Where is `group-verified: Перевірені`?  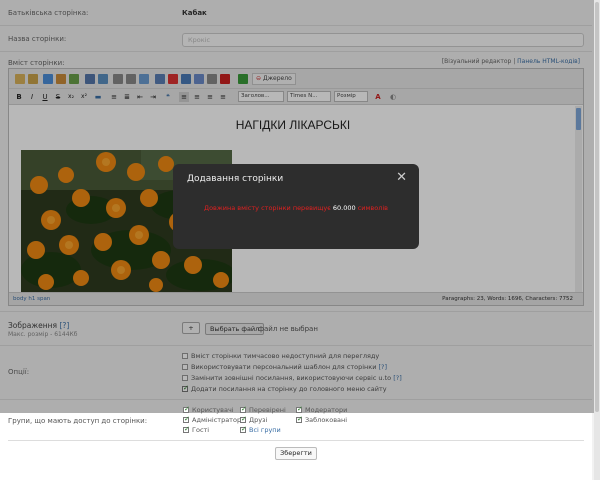
group-verified: Перевірені is located at coordinates (263, 409).